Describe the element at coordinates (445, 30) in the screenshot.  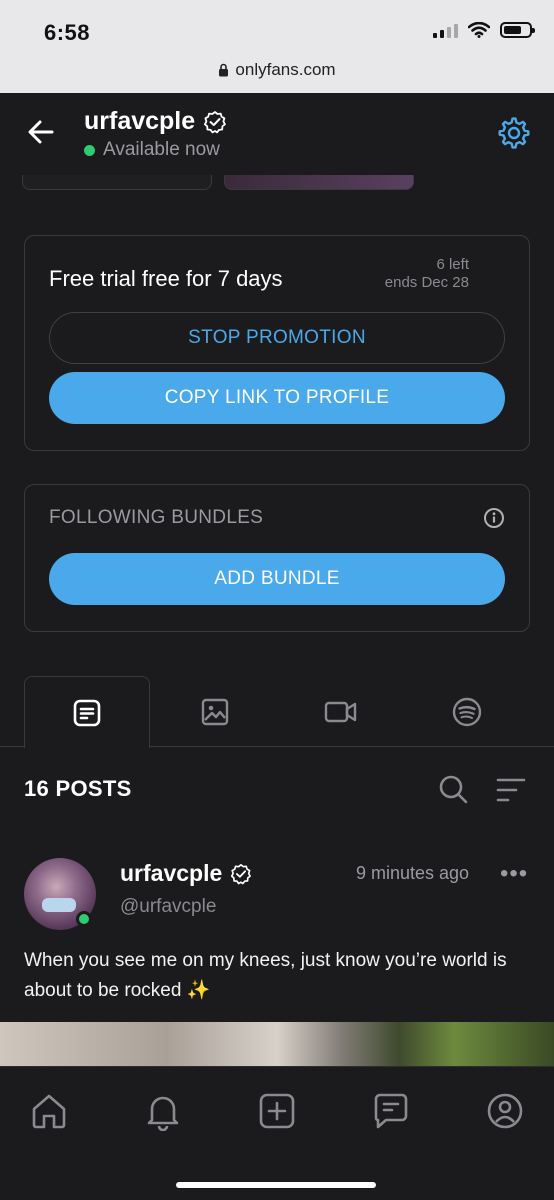
I see `signal-icon` at that location.